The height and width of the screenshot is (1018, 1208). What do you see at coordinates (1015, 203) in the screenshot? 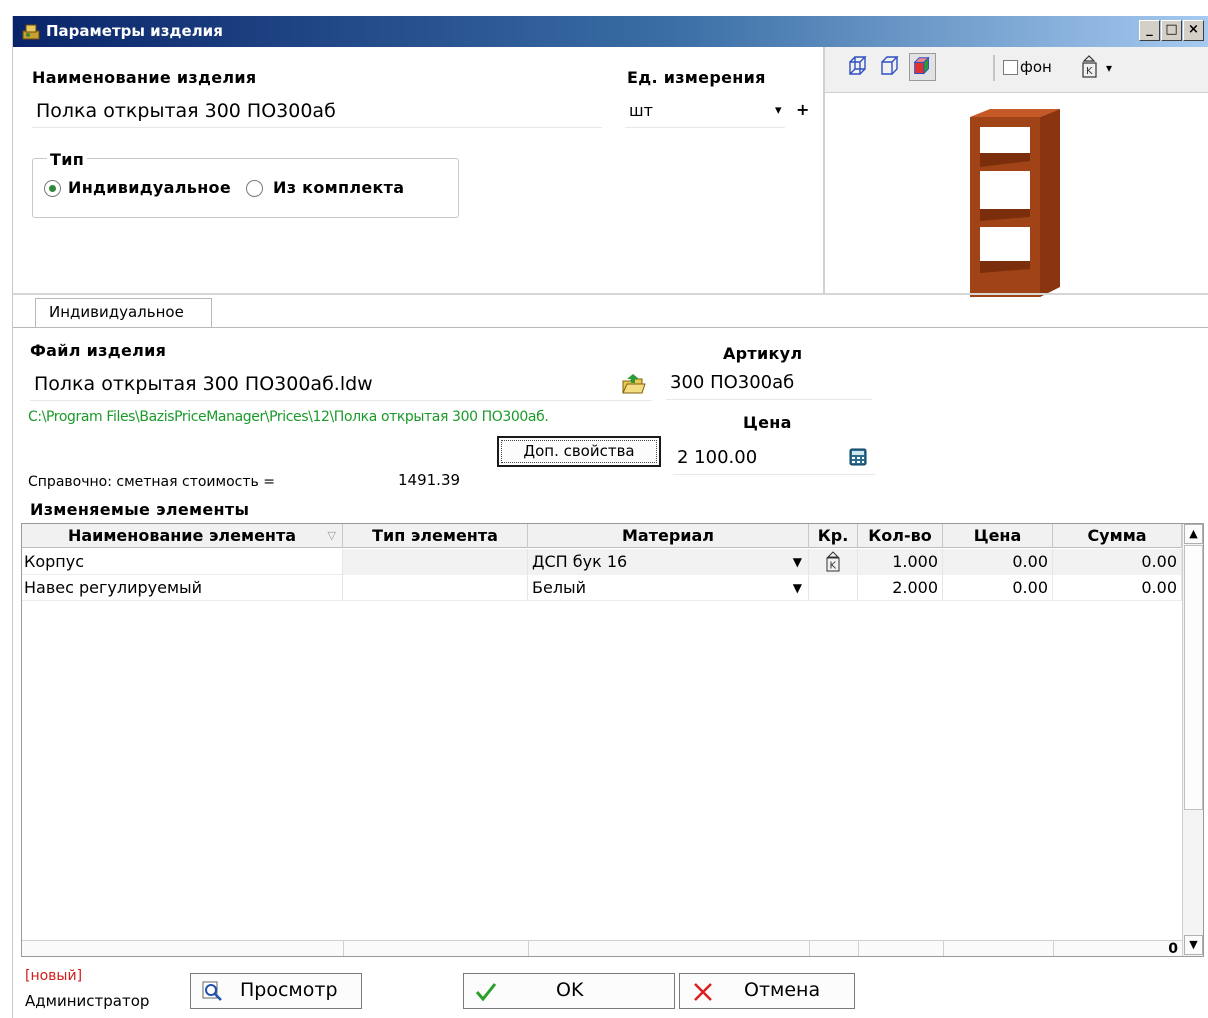
I see `shelf-3d-model` at bounding box center [1015, 203].